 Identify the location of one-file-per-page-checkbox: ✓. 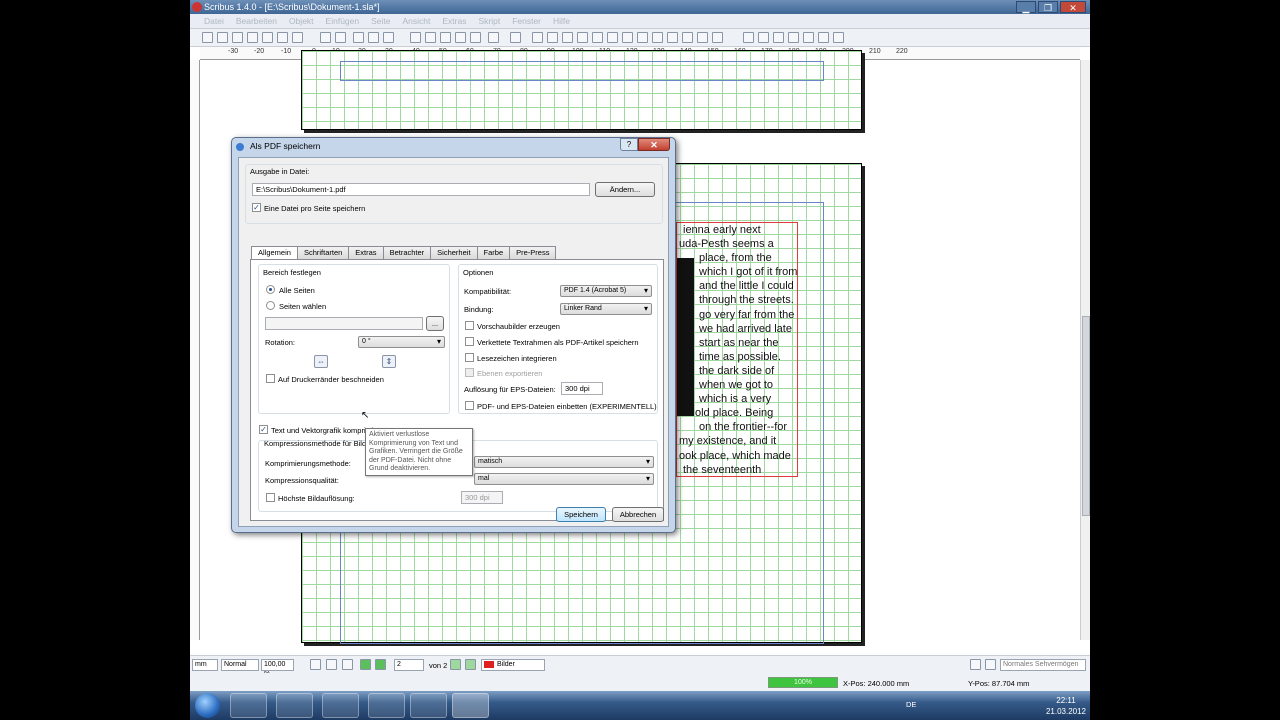
(256, 207).